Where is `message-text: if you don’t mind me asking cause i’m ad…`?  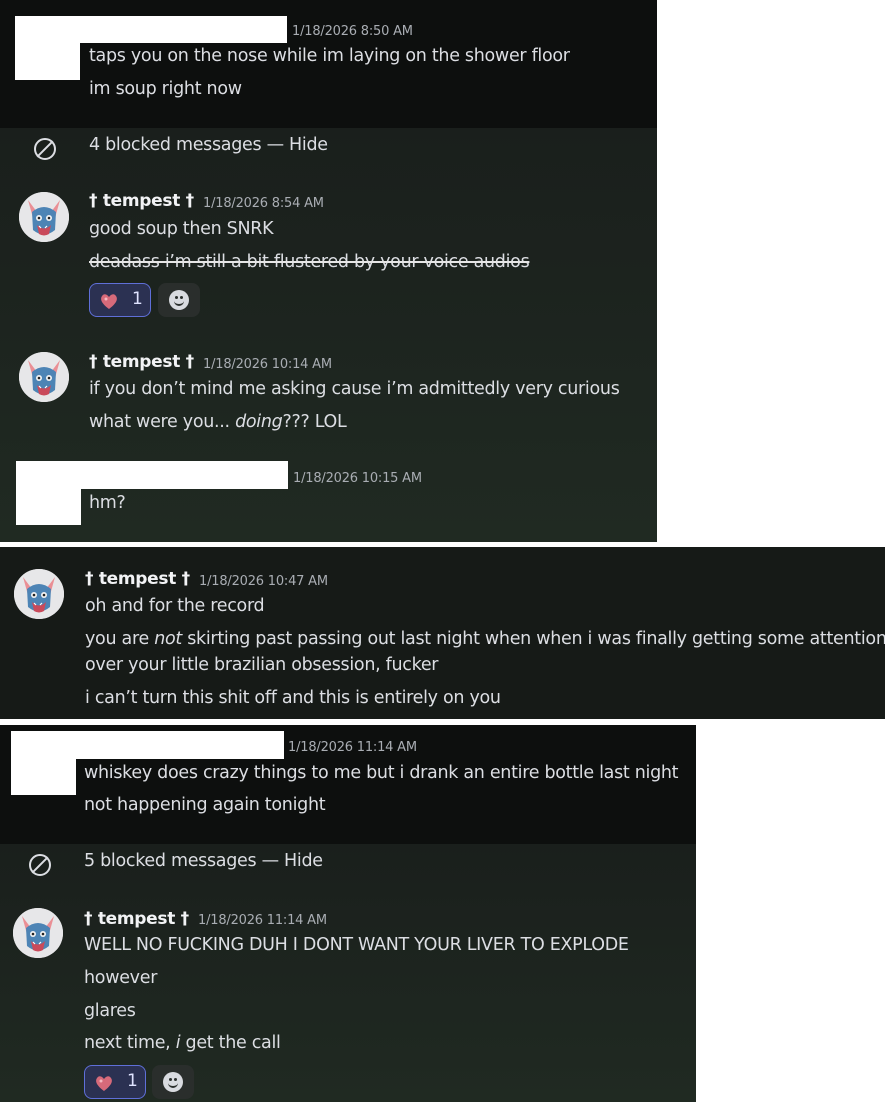
message-text: if you don’t mind me asking cause i’m ad… is located at coordinates (354, 389).